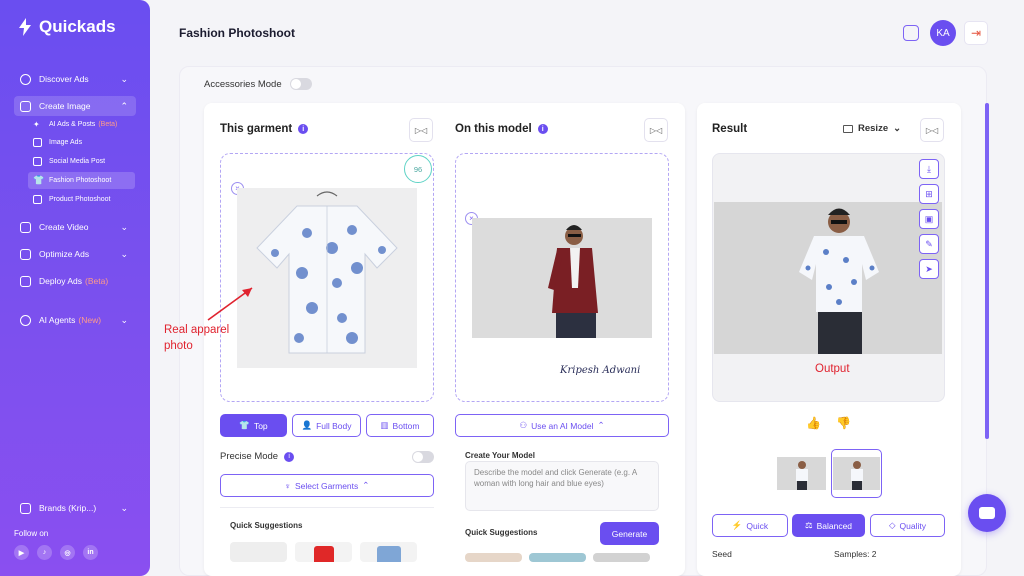 The height and width of the screenshot is (576, 1024). I want to click on sidebar-subitem-fashion-photoshoot: 👕 Fashion Photoshoot, so click(81, 180).